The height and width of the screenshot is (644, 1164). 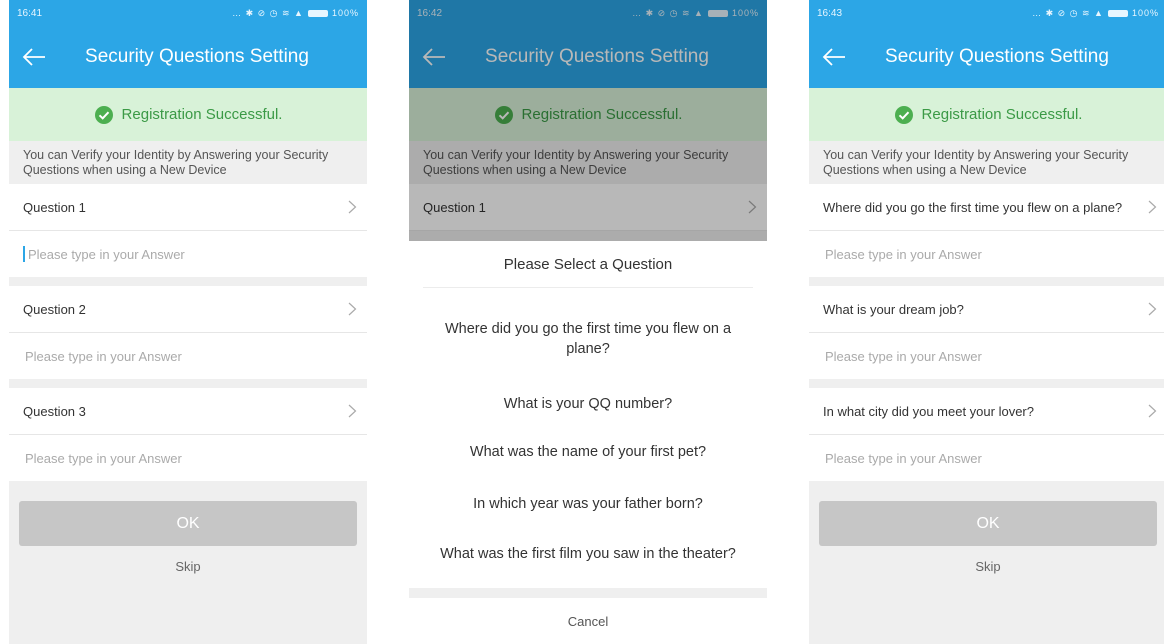 I want to click on status-time: 16:43, so click(x=830, y=13).